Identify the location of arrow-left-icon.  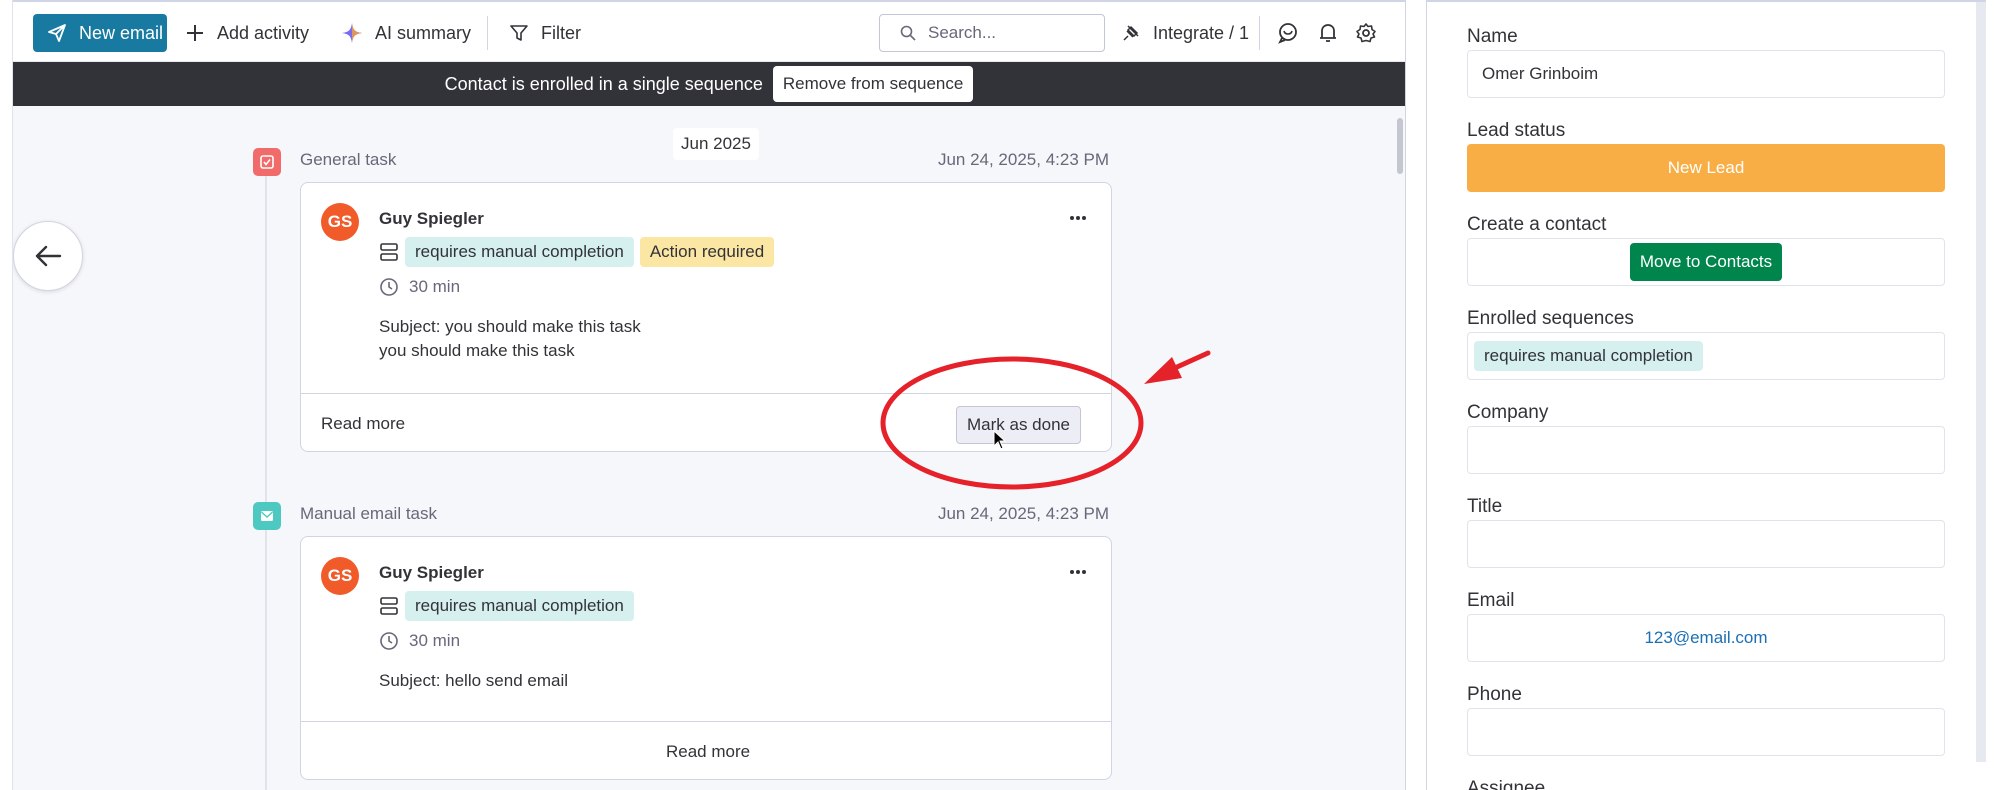
(48, 256).